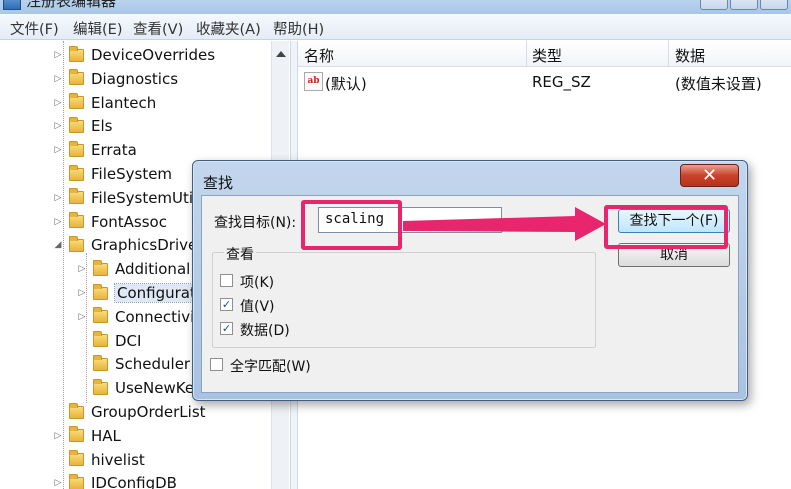 This screenshot has height=489, width=791. Describe the element at coordinates (144, 245) in the screenshot. I see `tree-item-label: GraphicsDrive` at that location.